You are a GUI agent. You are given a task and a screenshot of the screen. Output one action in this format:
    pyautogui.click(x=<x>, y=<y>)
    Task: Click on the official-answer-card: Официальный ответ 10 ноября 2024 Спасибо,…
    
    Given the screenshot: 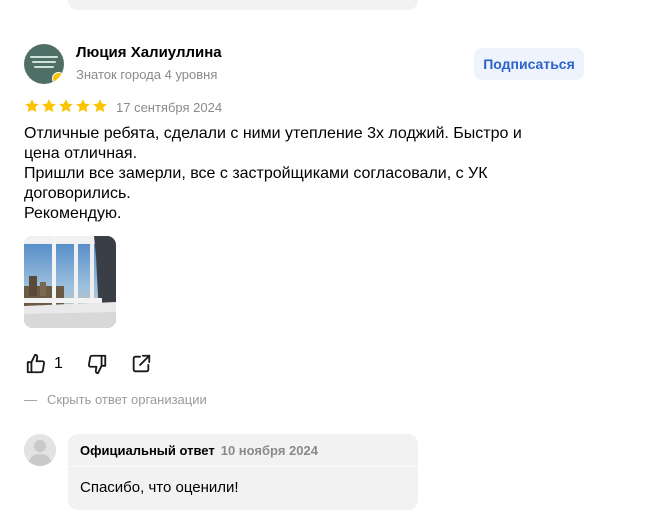 What is the action you would take?
    pyautogui.click(x=243, y=472)
    